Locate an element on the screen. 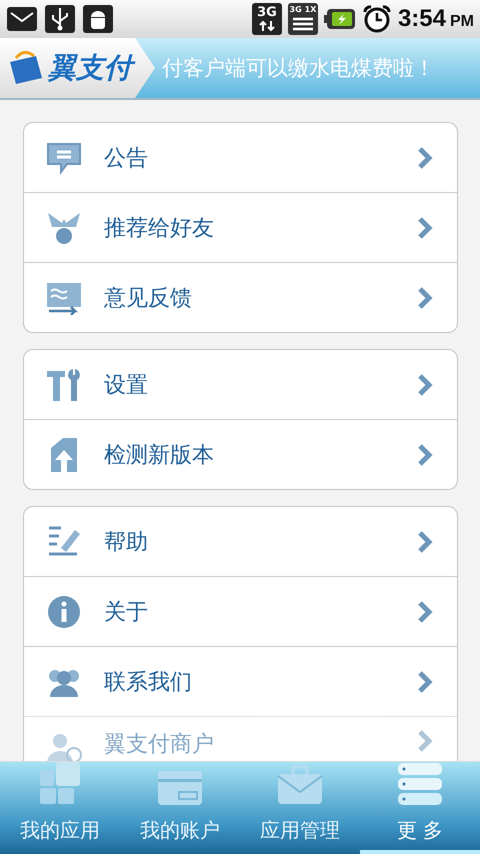 This screenshot has width=480, height=854. menu-item: 关于 is located at coordinates (240, 611).